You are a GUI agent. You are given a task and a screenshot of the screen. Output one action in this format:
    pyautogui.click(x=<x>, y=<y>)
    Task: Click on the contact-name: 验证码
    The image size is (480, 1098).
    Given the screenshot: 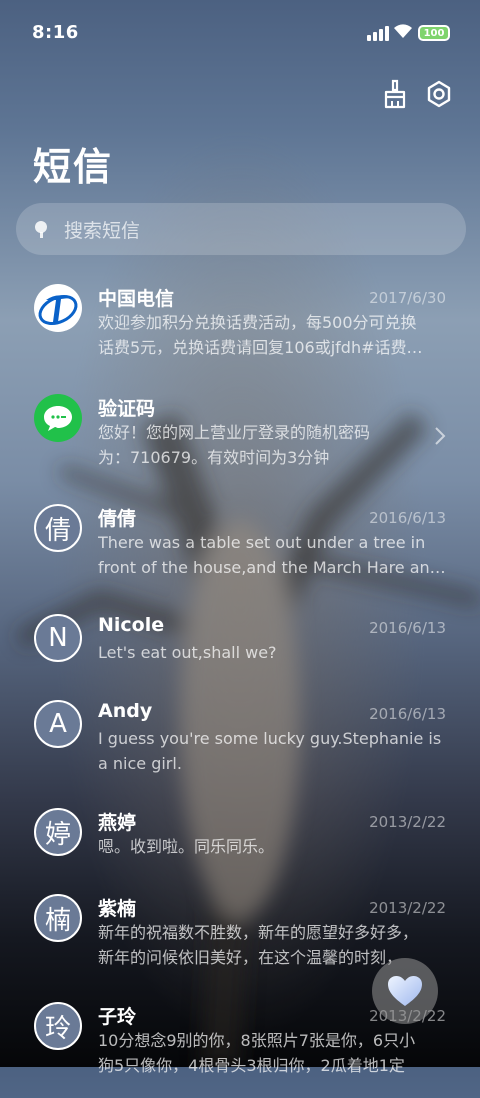 What is the action you would take?
    pyautogui.click(x=127, y=409)
    